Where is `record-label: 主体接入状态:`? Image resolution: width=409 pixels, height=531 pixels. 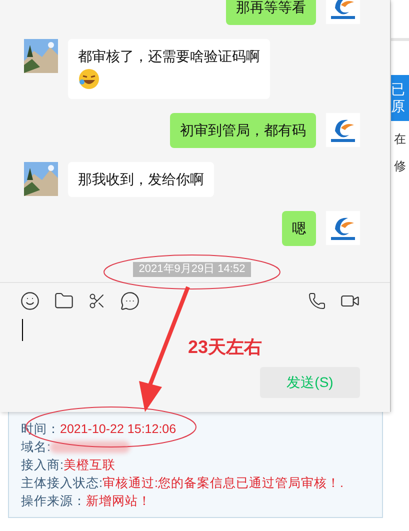 record-label: 主体接入状态: is located at coordinates (61, 483).